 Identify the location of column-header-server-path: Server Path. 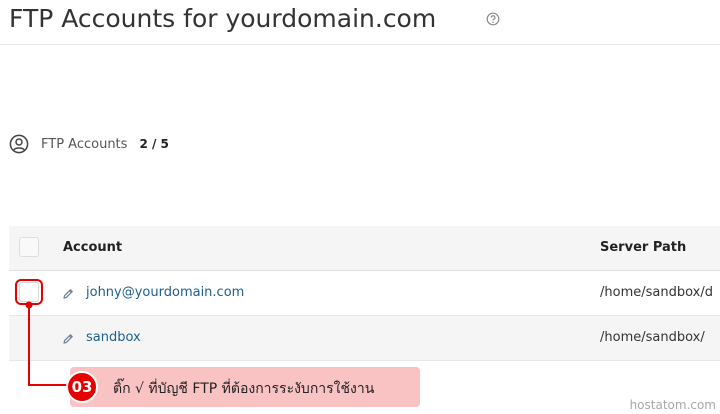
(643, 247).